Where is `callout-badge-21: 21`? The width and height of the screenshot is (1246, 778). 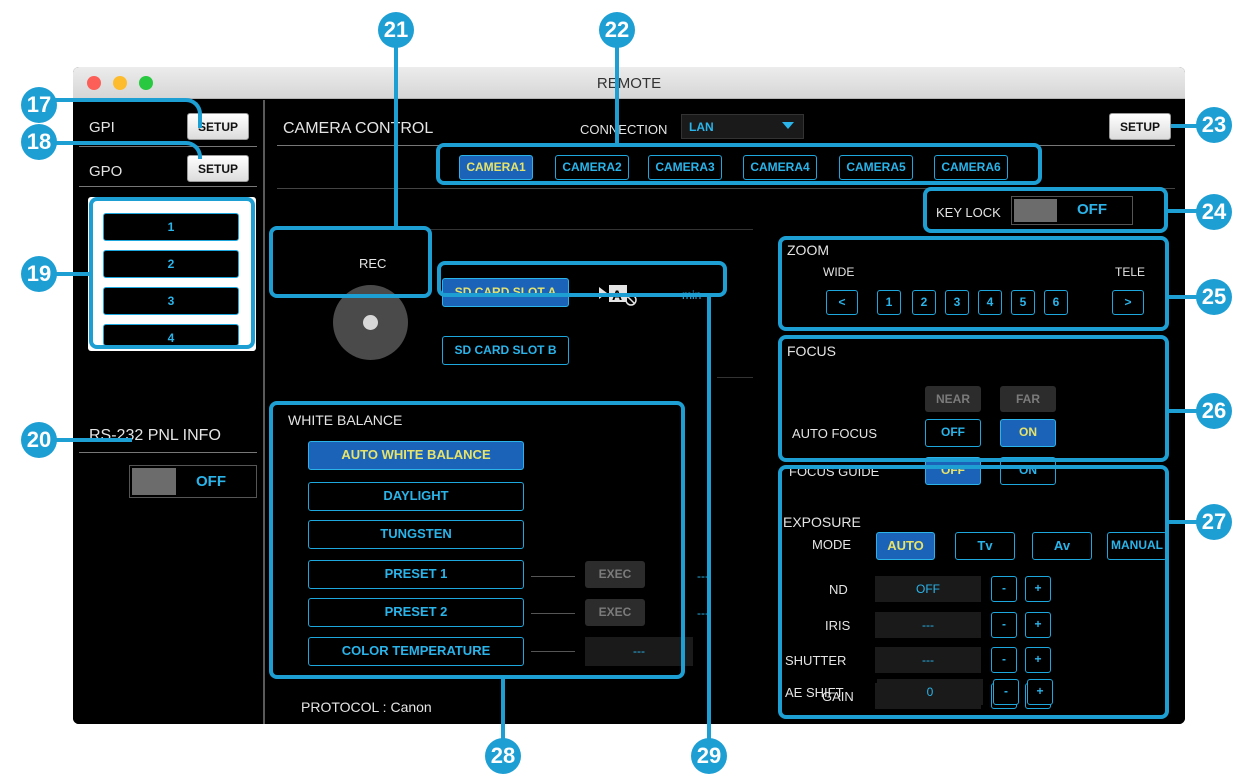
callout-badge-21: 21 is located at coordinates (396, 30).